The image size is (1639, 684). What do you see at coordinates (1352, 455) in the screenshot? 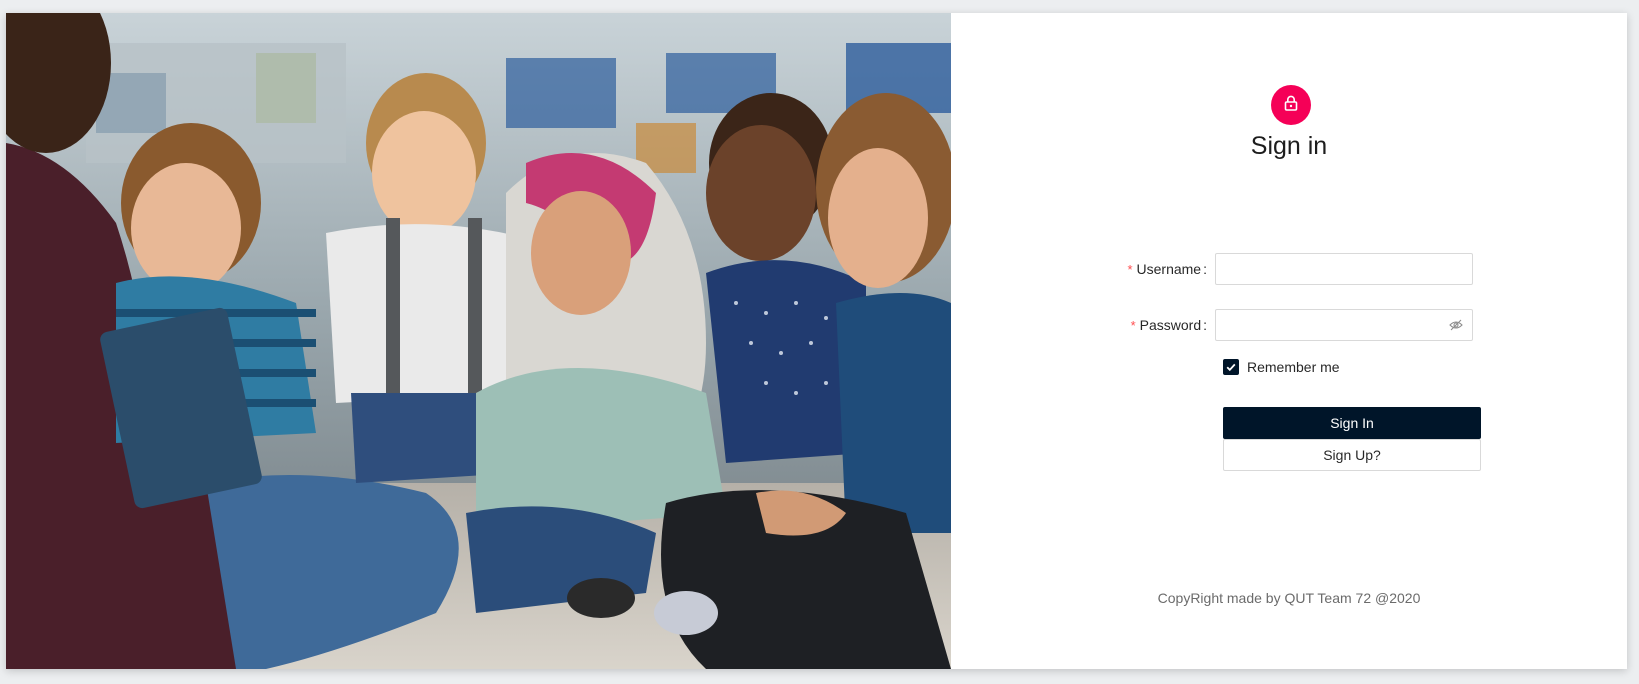
I see `sign-up-button: Sign Up?` at bounding box center [1352, 455].